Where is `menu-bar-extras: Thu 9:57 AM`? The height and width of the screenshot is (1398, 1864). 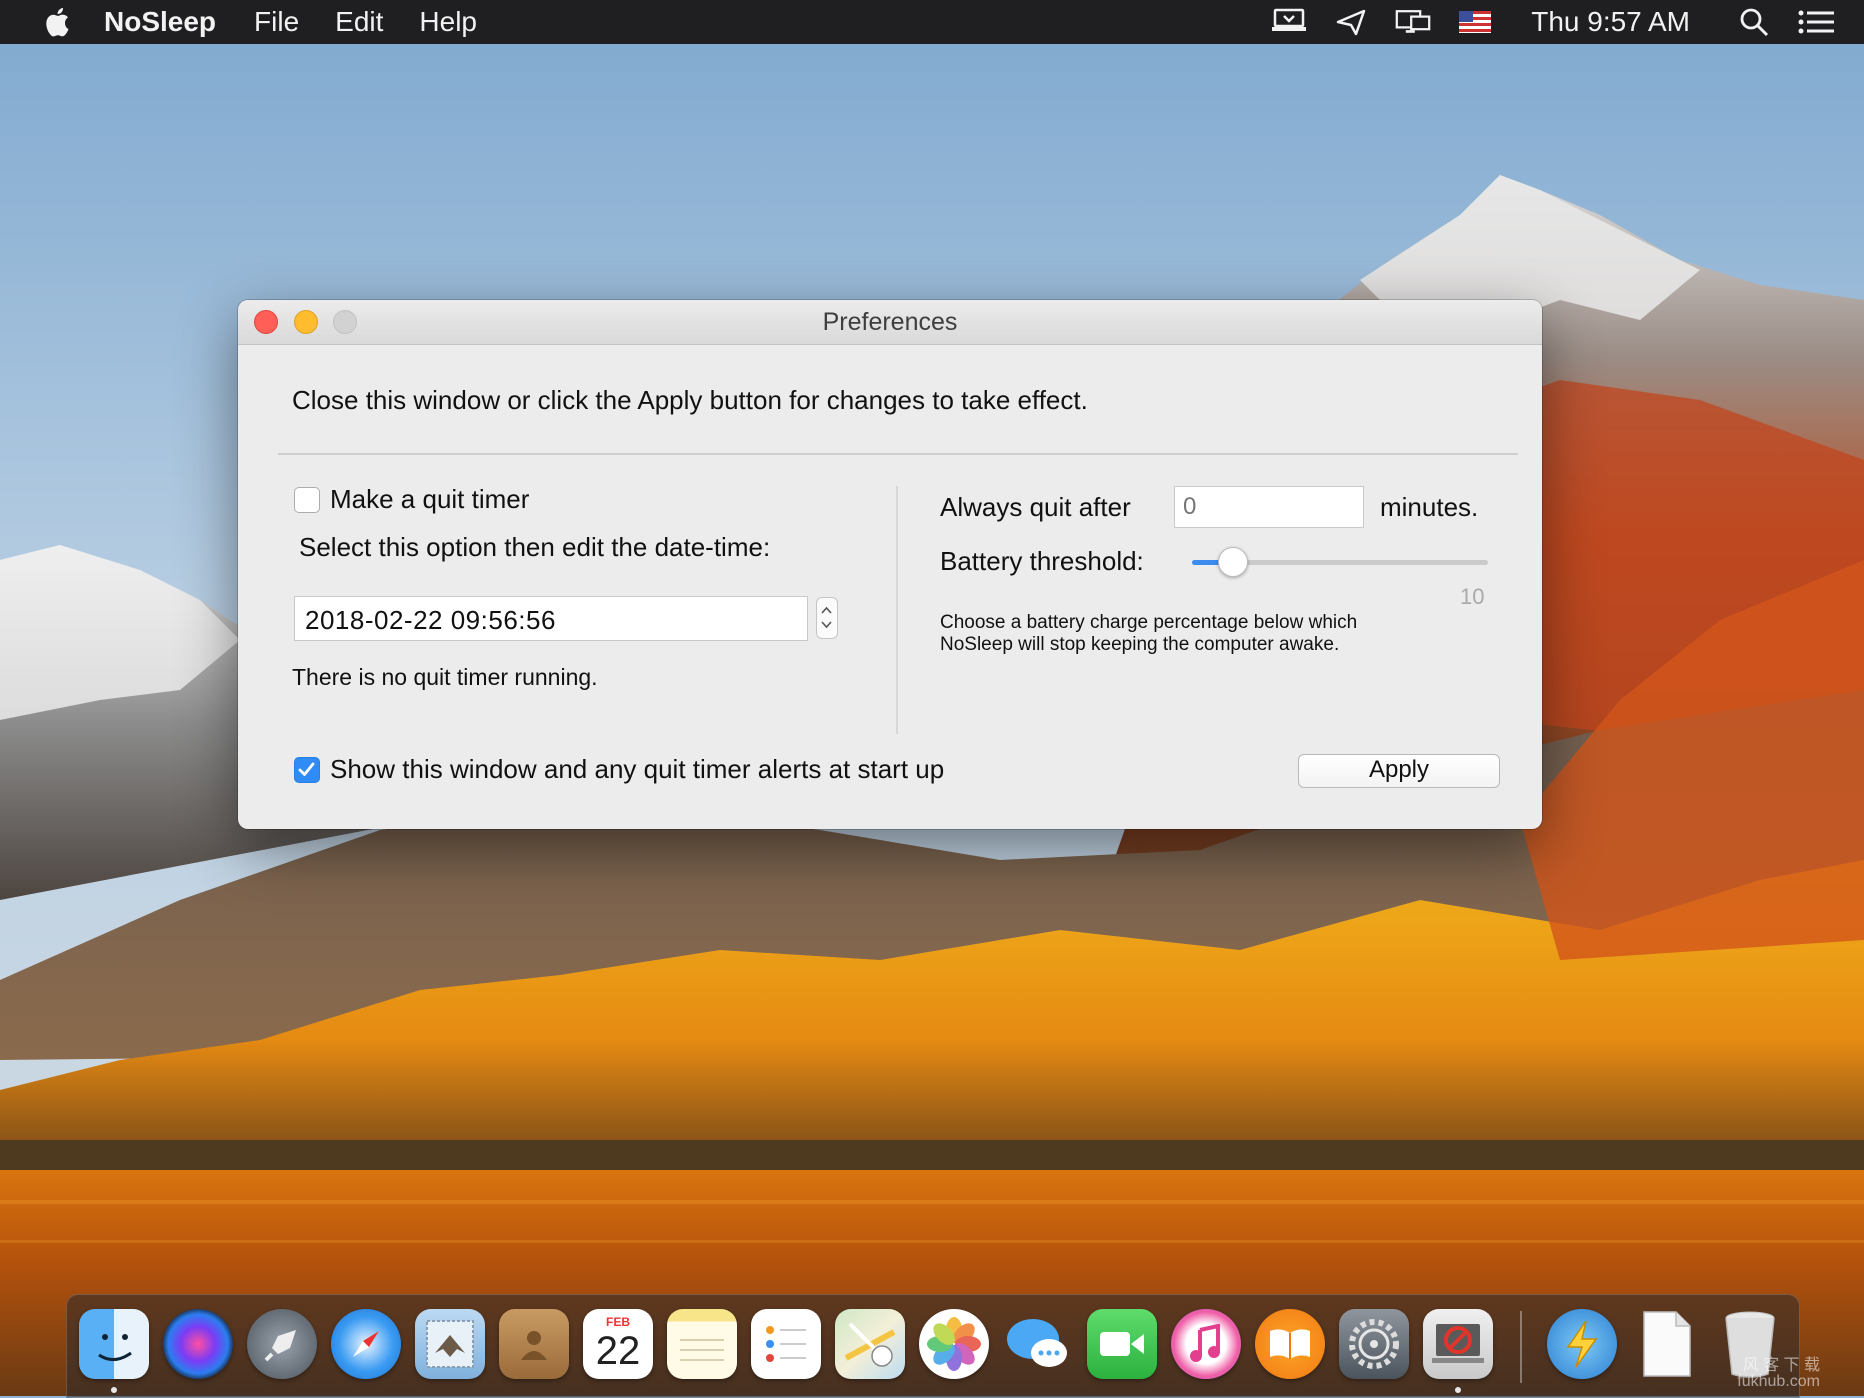 menu-bar-extras: Thu 9:57 AM is located at coordinates (1567, 22).